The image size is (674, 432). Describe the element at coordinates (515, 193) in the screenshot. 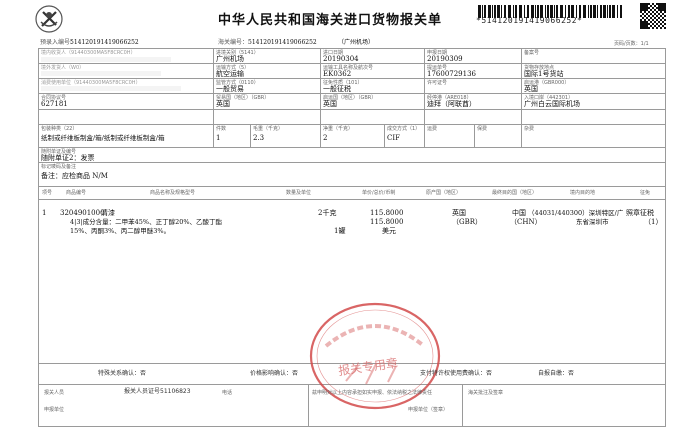

I see `col-final-dest: 最终目的国（地区）` at that location.